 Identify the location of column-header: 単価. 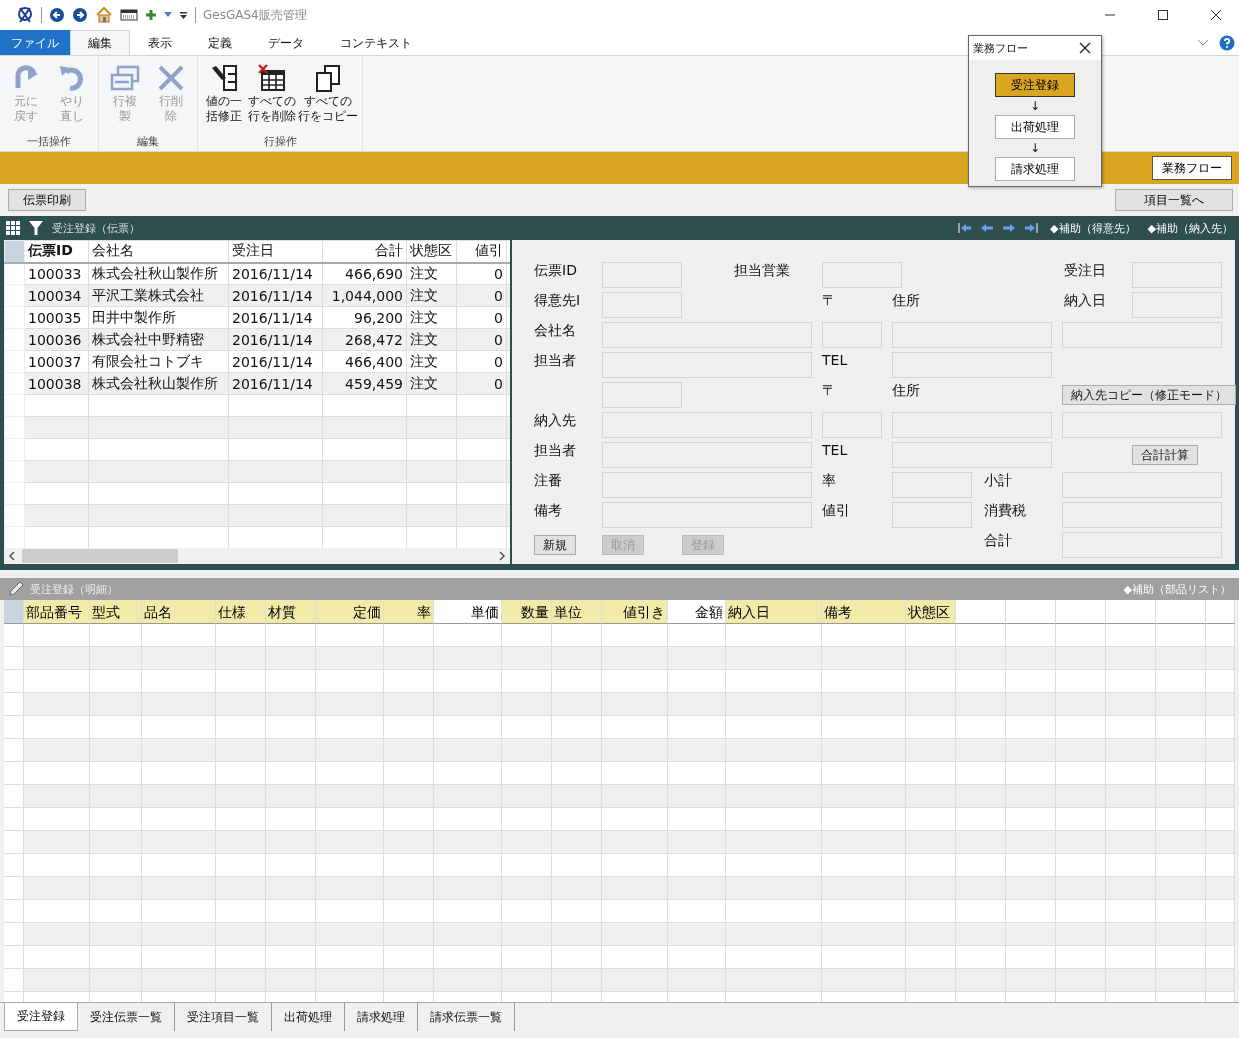
(468, 612).